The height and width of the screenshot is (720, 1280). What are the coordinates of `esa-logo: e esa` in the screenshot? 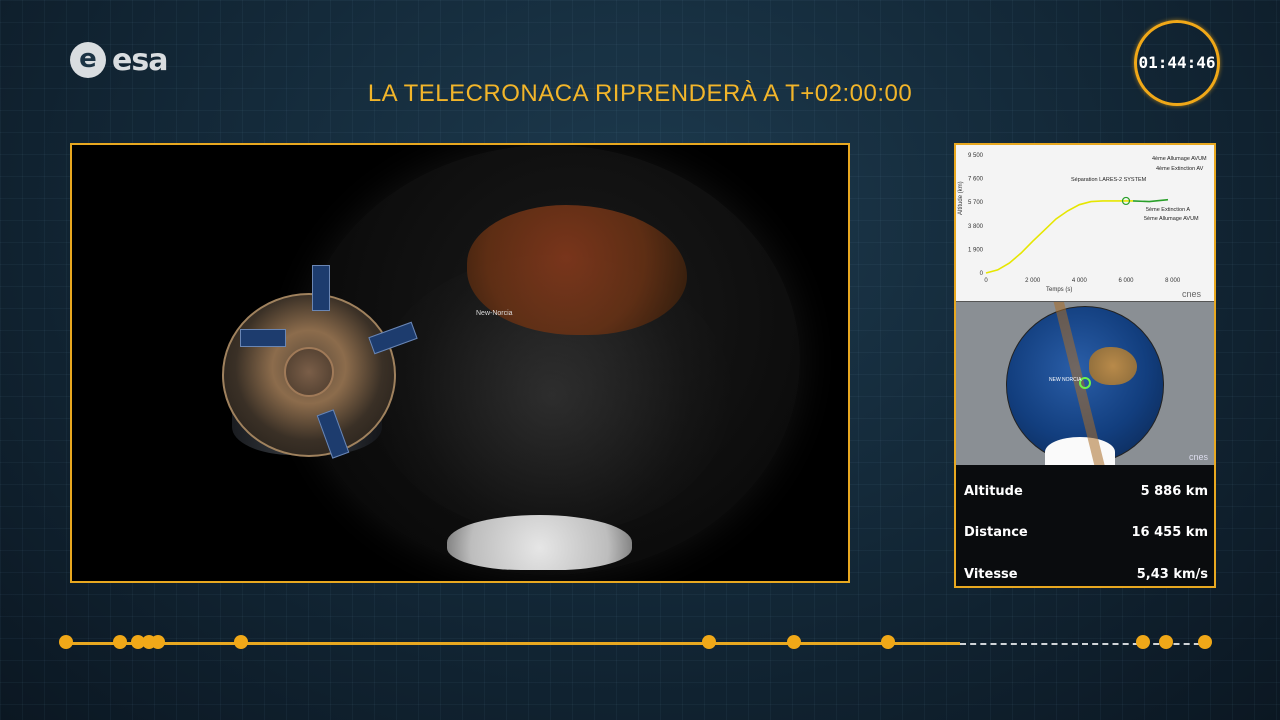 It's located at (119, 60).